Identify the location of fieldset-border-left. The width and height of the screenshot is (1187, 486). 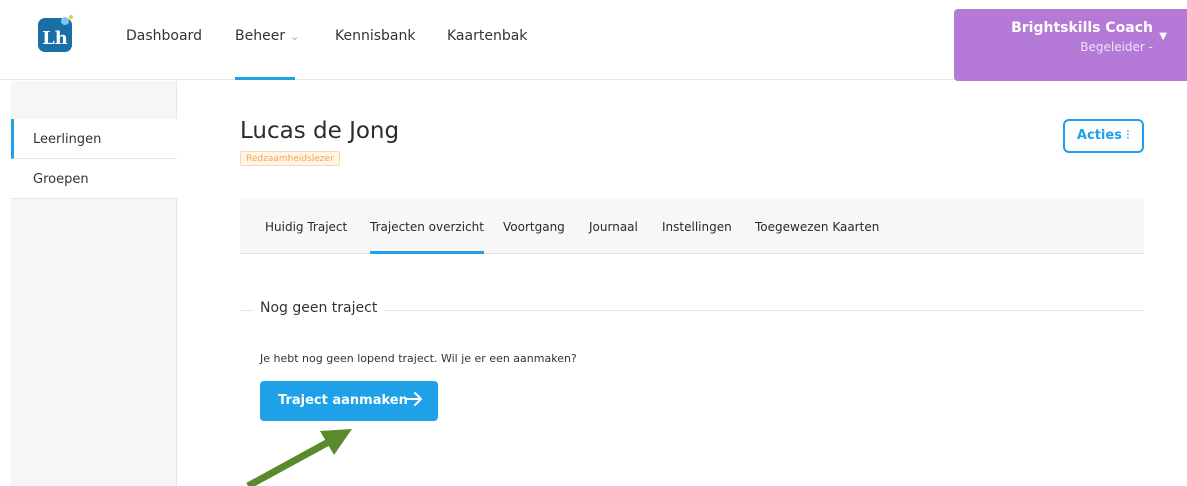
(247, 310).